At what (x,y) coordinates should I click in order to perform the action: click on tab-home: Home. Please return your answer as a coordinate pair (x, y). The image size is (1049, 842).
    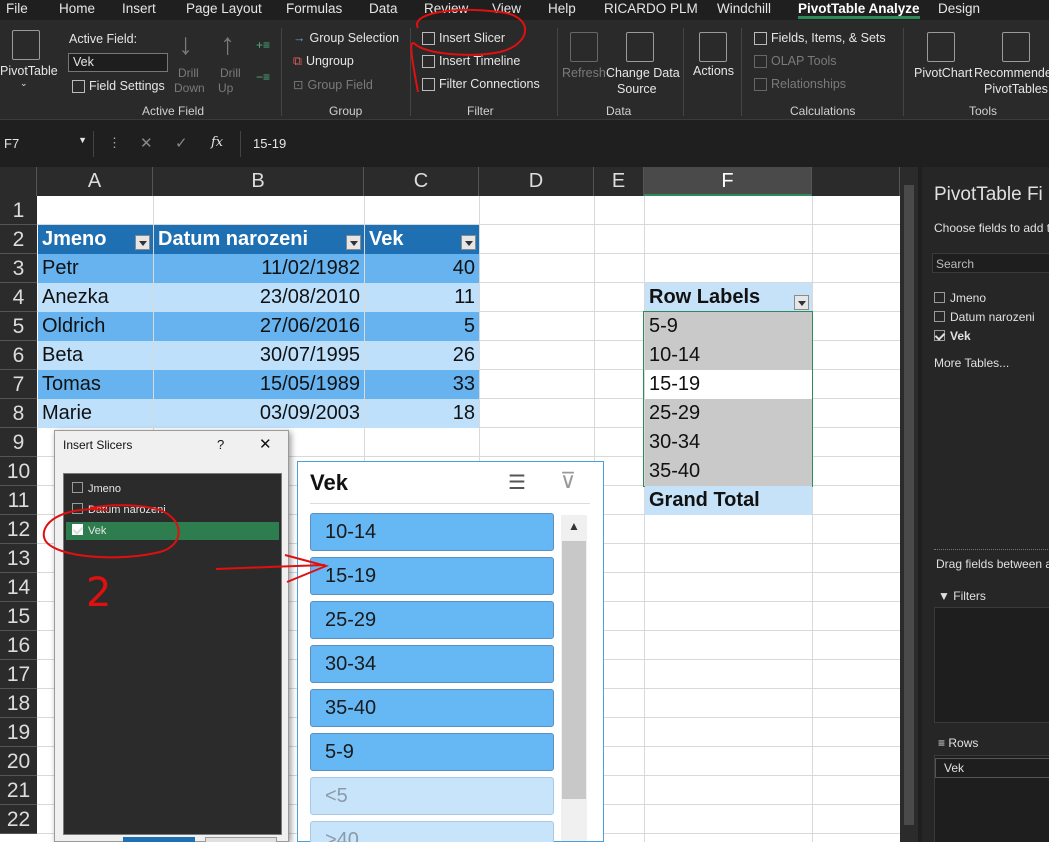
    Looking at the image, I should click on (77, 8).